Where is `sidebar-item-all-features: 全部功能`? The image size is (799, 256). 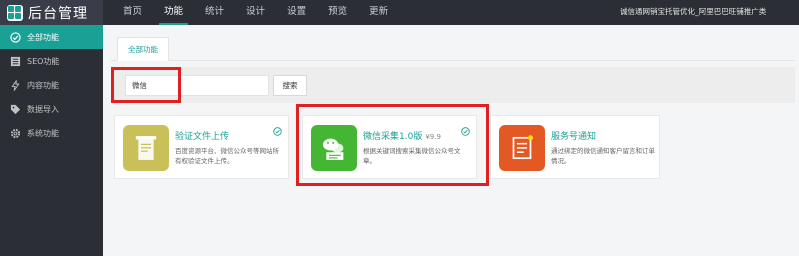 sidebar-item-all-features: 全部功能 is located at coordinates (51, 37).